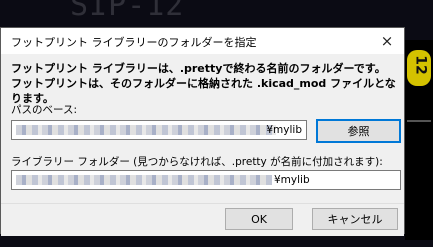  Describe the element at coordinates (387, 41) in the screenshot. I see `close-icon: ×` at that location.